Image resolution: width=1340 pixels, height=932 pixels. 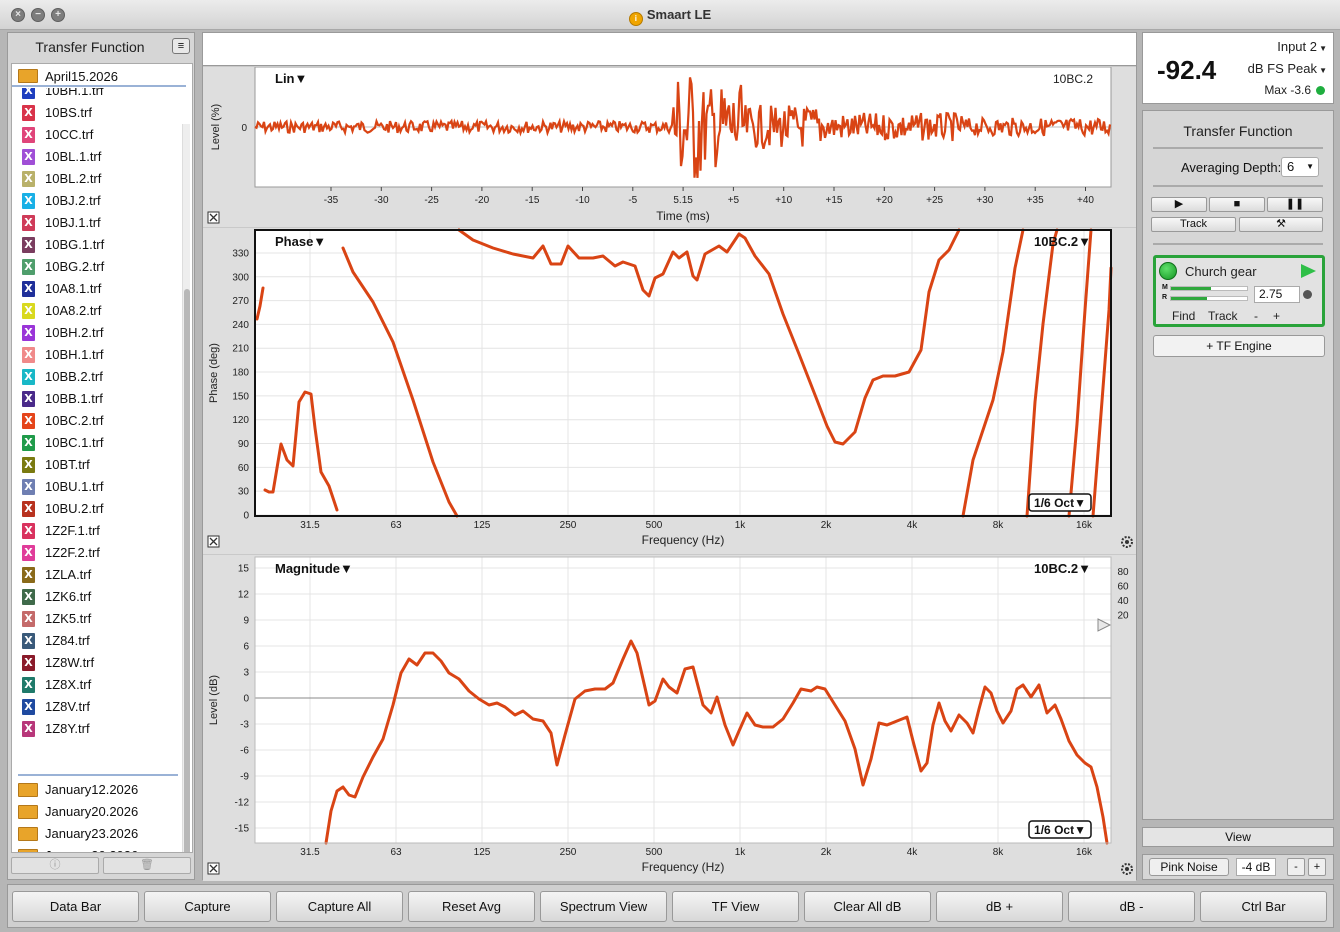 What do you see at coordinates (1295, 204) in the screenshot?
I see `pause-button: ❚❚` at bounding box center [1295, 204].